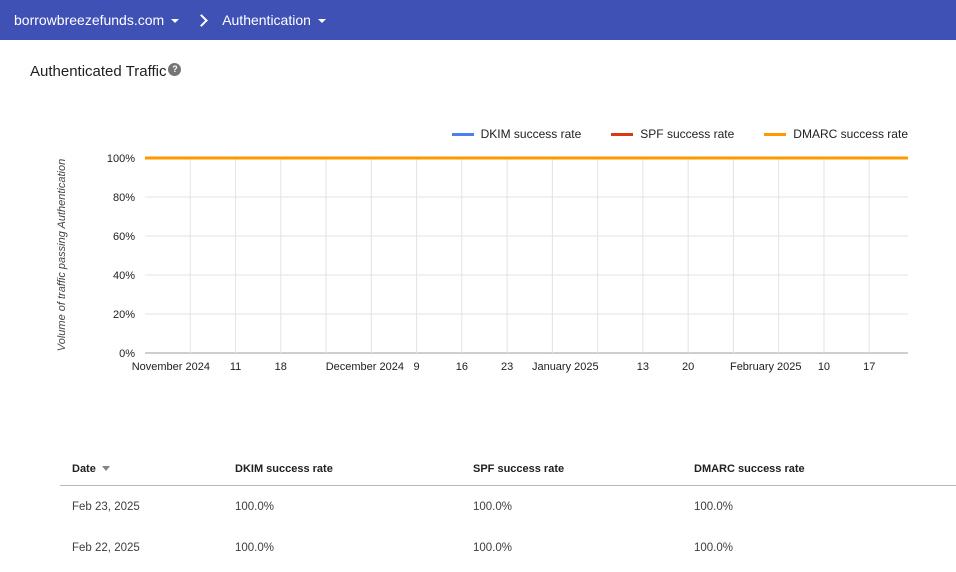 The image size is (956, 572). What do you see at coordinates (284, 468) in the screenshot?
I see `column-header-dkim: DKIM success rate` at bounding box center [284, 468].